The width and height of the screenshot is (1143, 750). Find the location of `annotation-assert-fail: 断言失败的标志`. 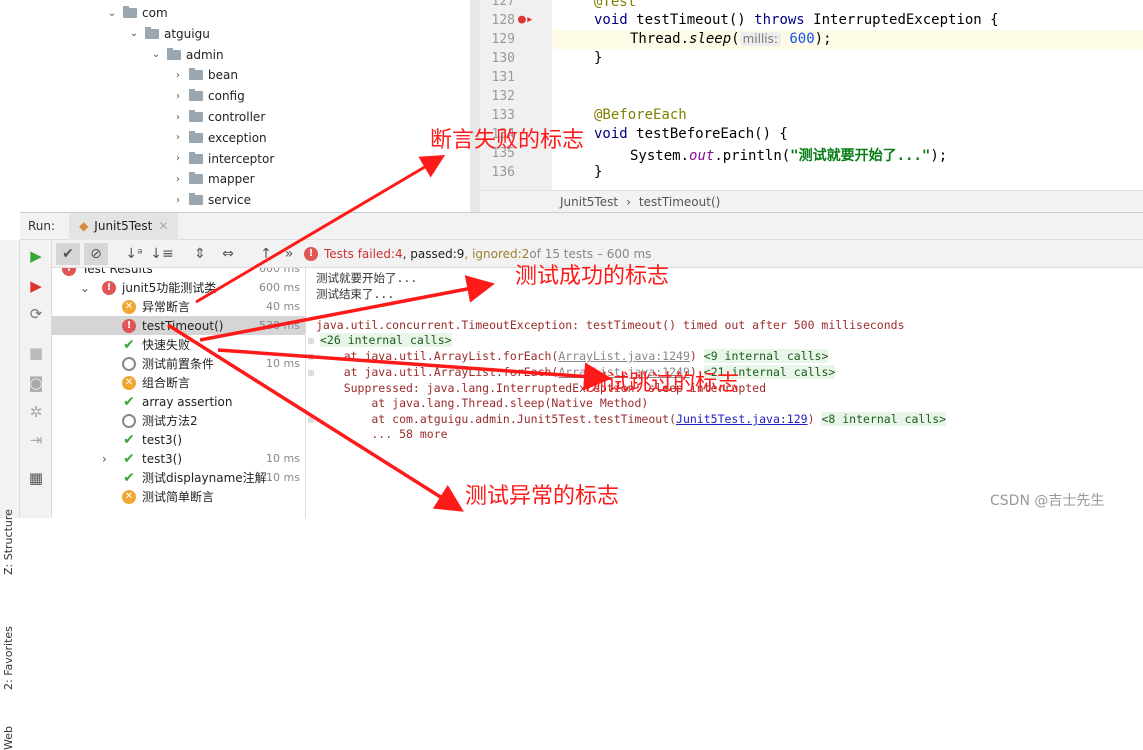

annotation-assert-fail: 断言失败的标志 is located at coordinates (507, 140).